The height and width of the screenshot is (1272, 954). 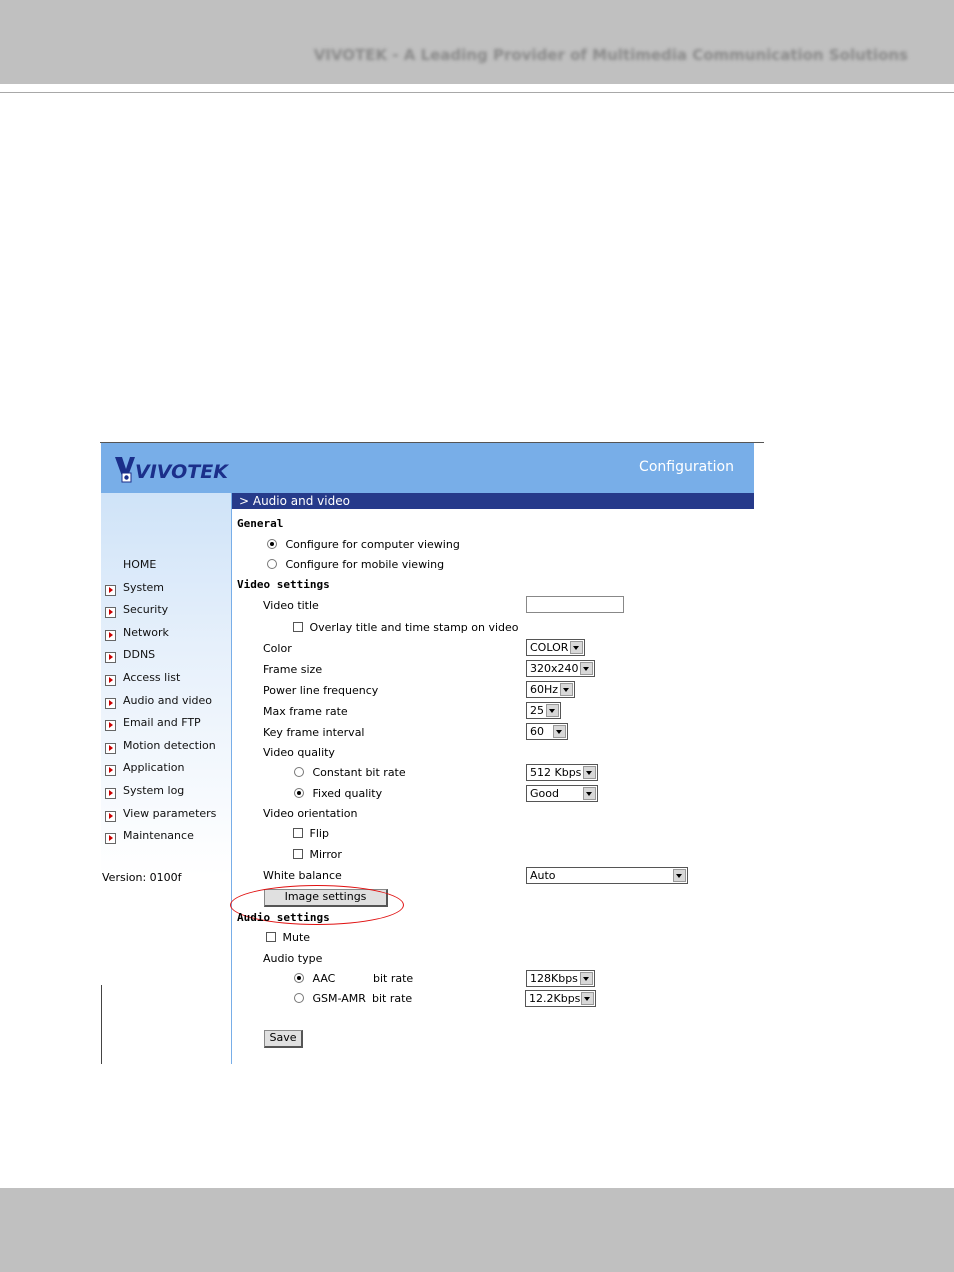 I want to click on radio-mobile-viewing, so click(x=272, y=564).